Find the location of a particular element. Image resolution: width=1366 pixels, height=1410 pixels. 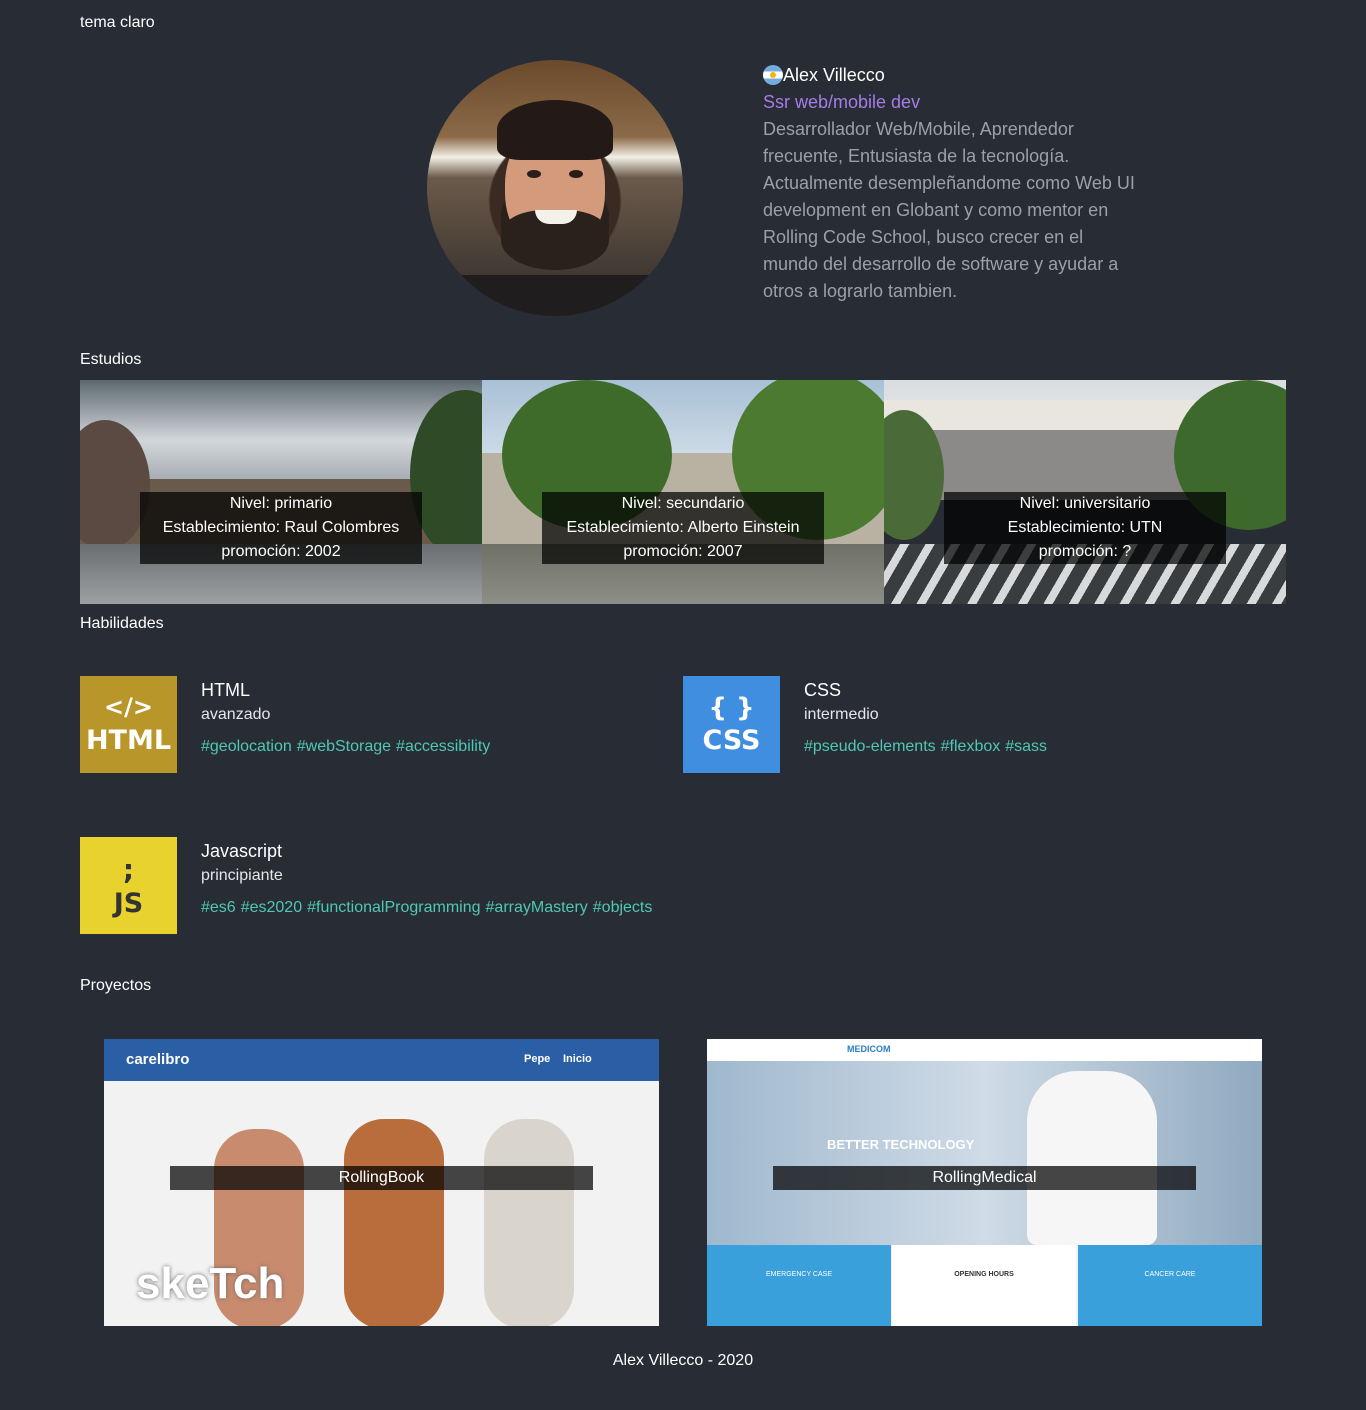

study-year: promoción: 2002 is located at coordinates (281, 551).